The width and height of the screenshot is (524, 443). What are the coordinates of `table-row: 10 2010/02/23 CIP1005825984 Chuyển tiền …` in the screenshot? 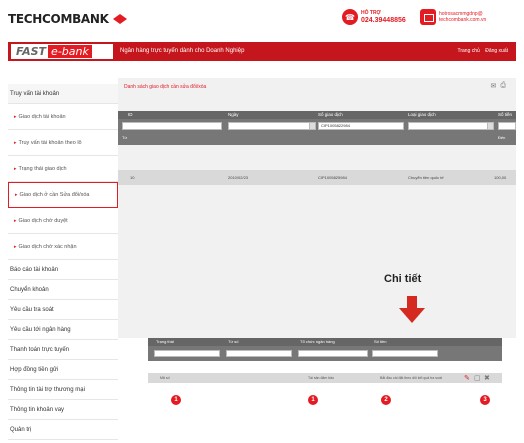 It's located at (317, 177).